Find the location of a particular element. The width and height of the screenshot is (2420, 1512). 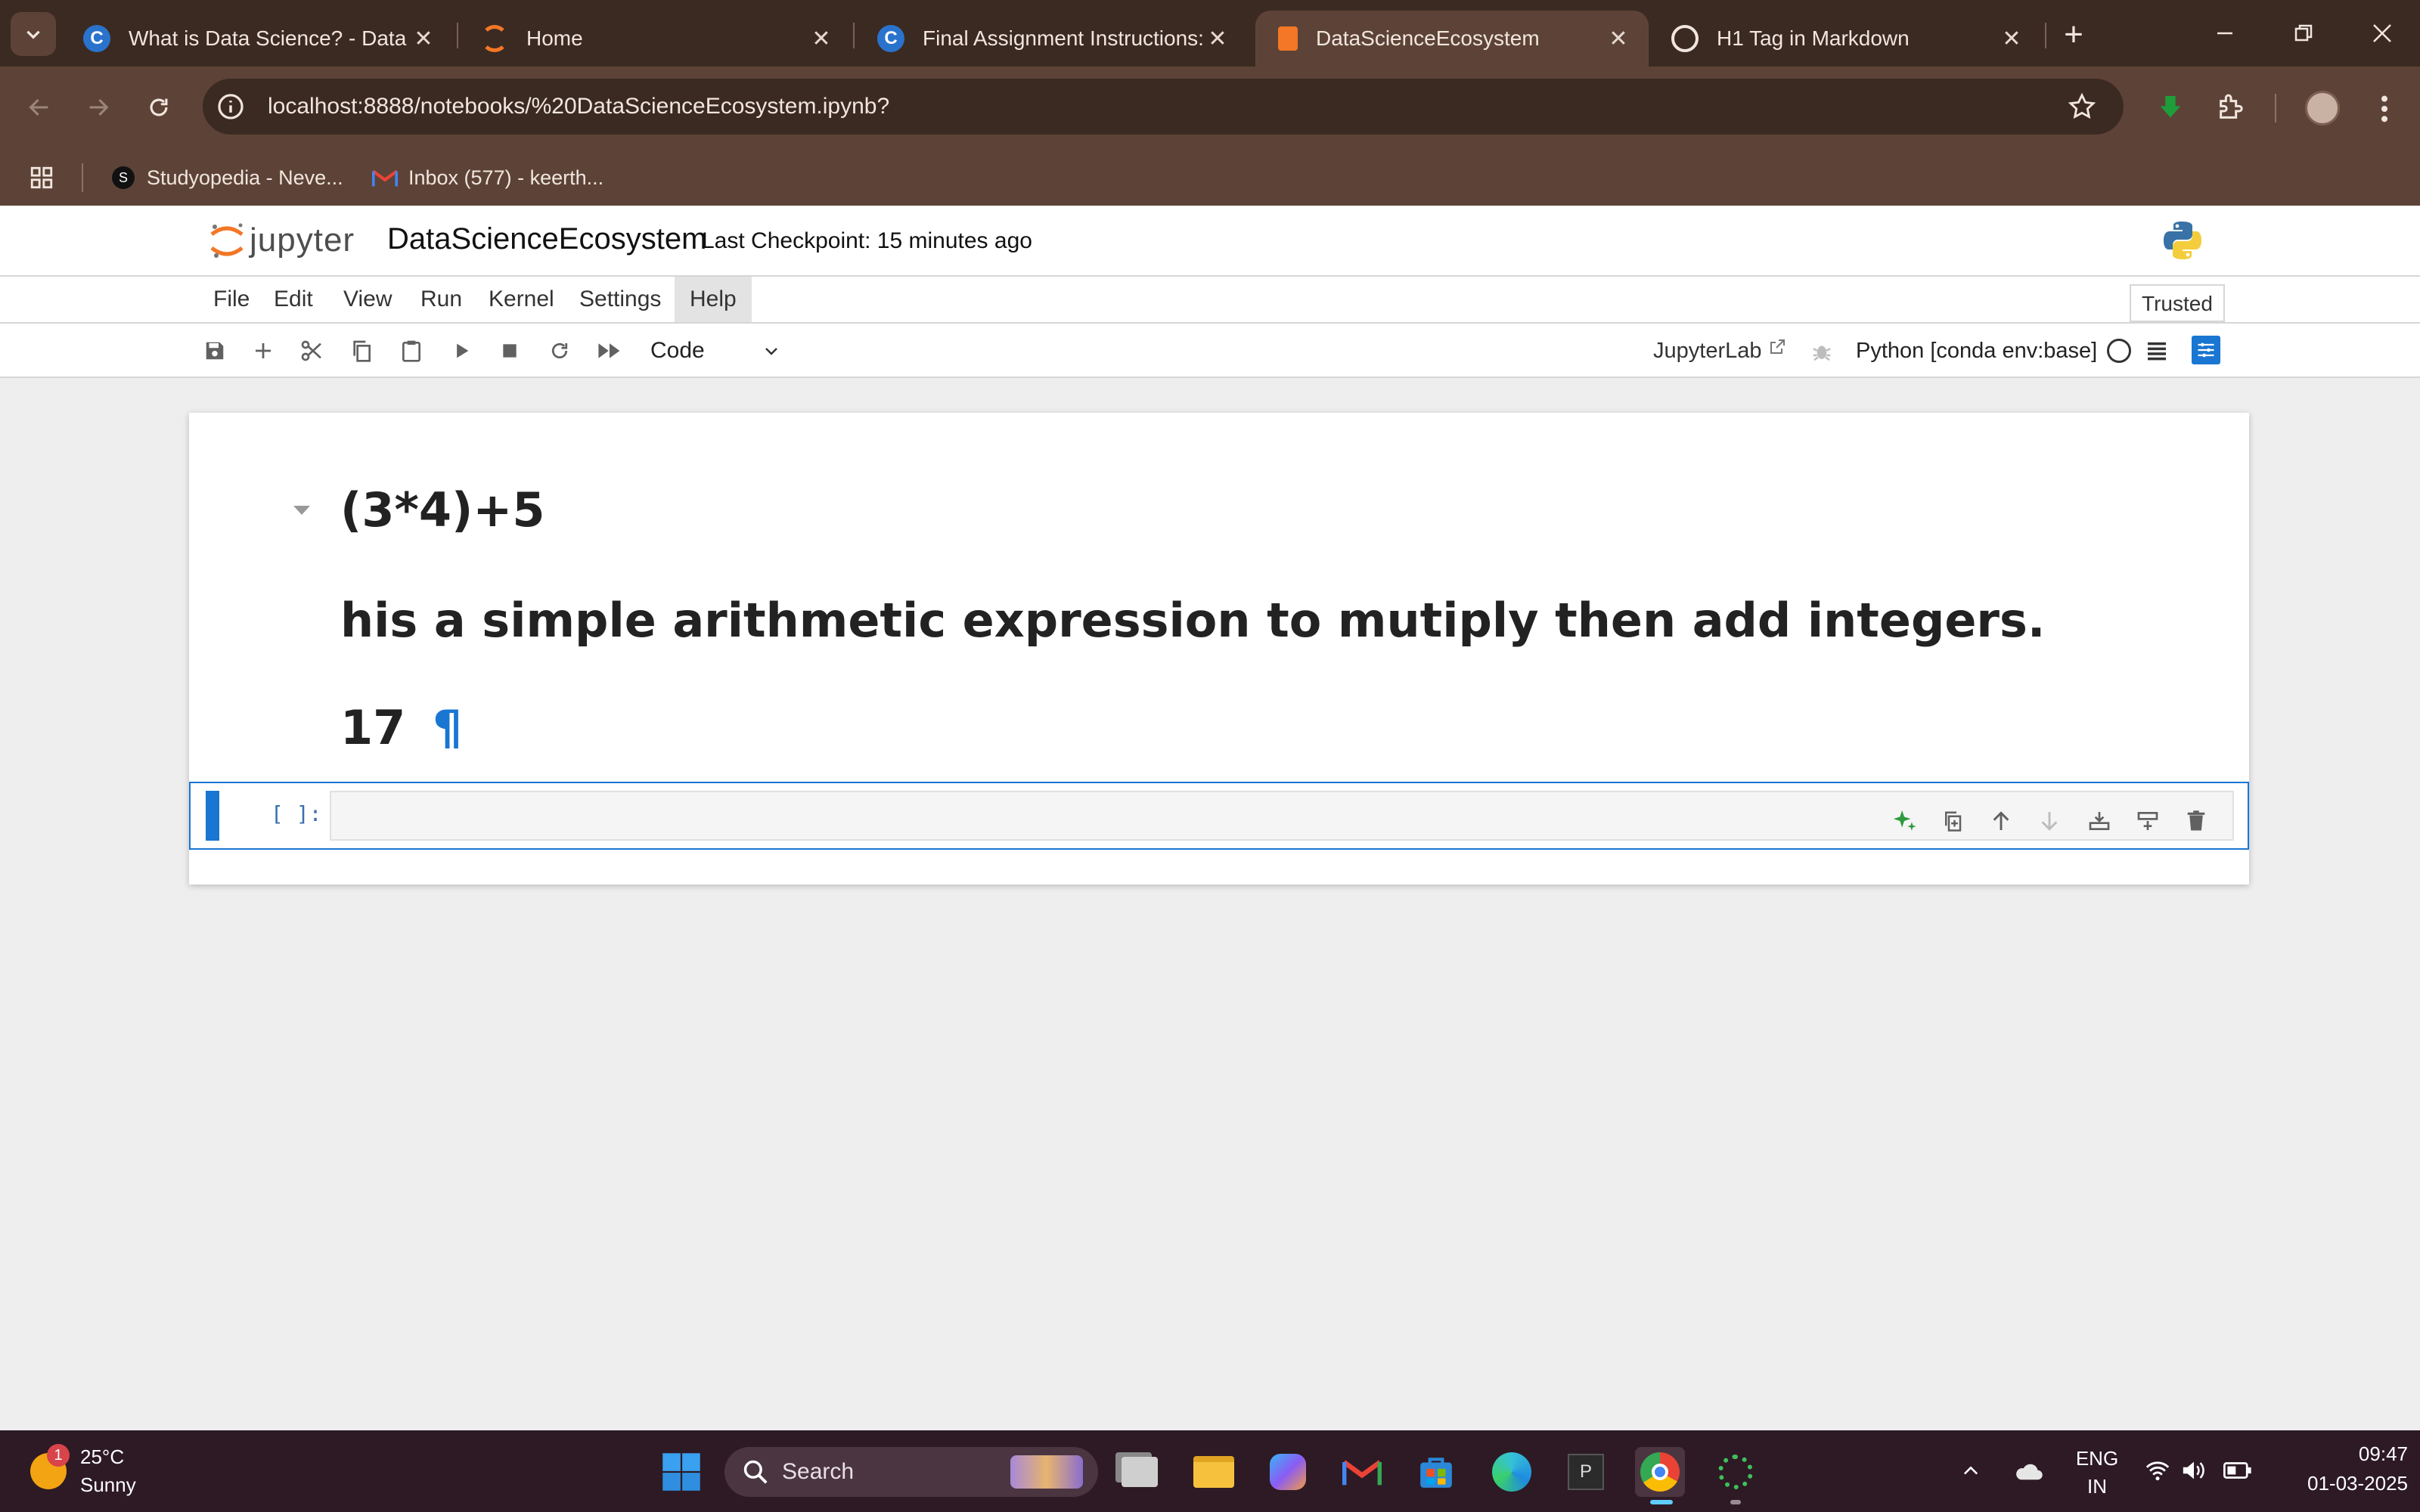

coursera-icon: C is located at coordinates (890, 38).